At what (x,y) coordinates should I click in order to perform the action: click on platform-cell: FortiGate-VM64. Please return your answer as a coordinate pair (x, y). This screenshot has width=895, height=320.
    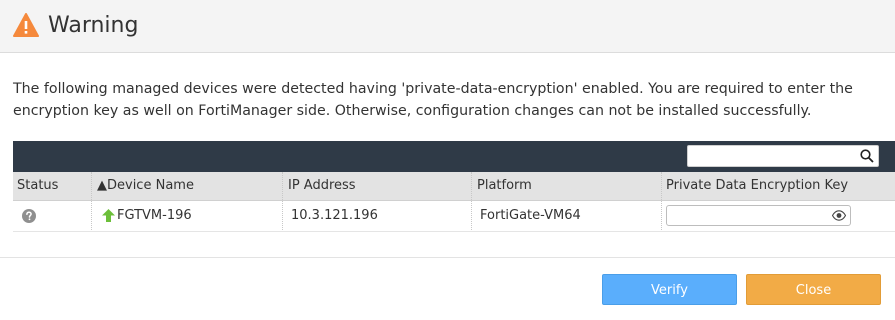
    Looking at the image, I should click on (530, 215).